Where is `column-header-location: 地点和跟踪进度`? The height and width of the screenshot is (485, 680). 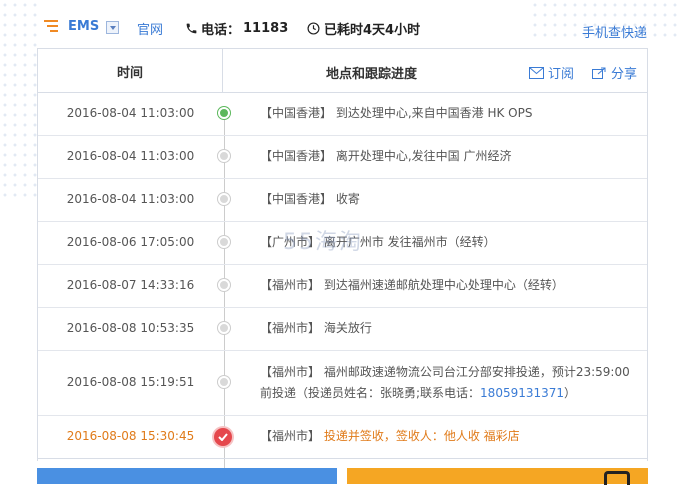 column-header-location: 地点和跟踪进度 is located at coordinates (372, 74).